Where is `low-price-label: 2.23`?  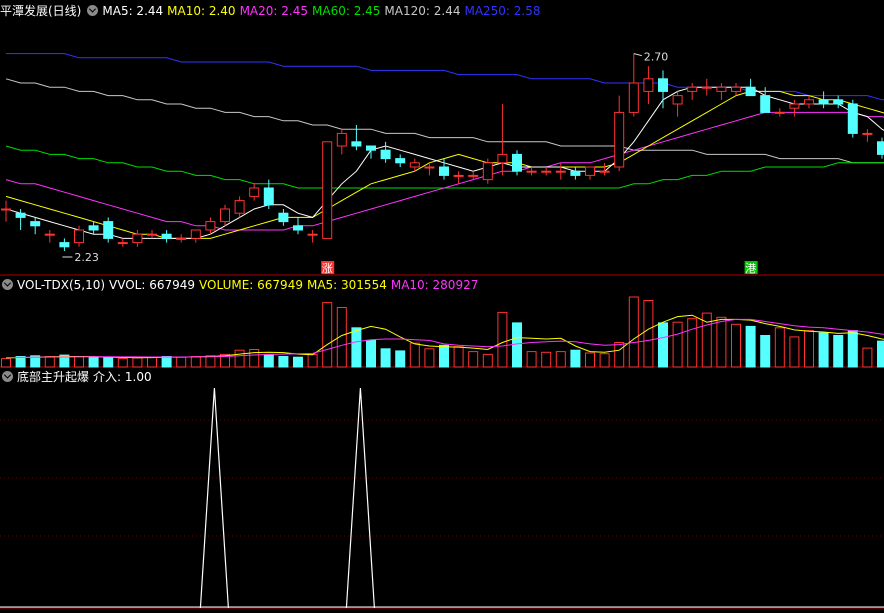
low-price-label: 2.23 is located at coordinates (86, 257).